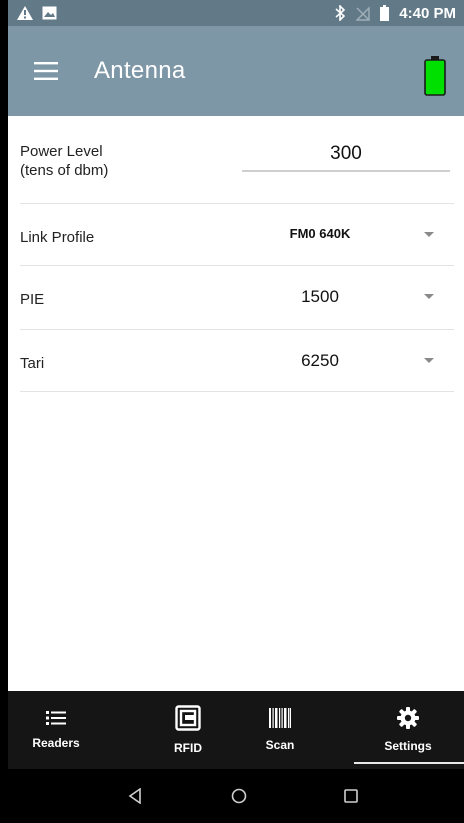  What do you see at coordinates (61, 151) in the screenshot?
I see `power-level-label-line1: Power Level` at bounding box center [61, 151].